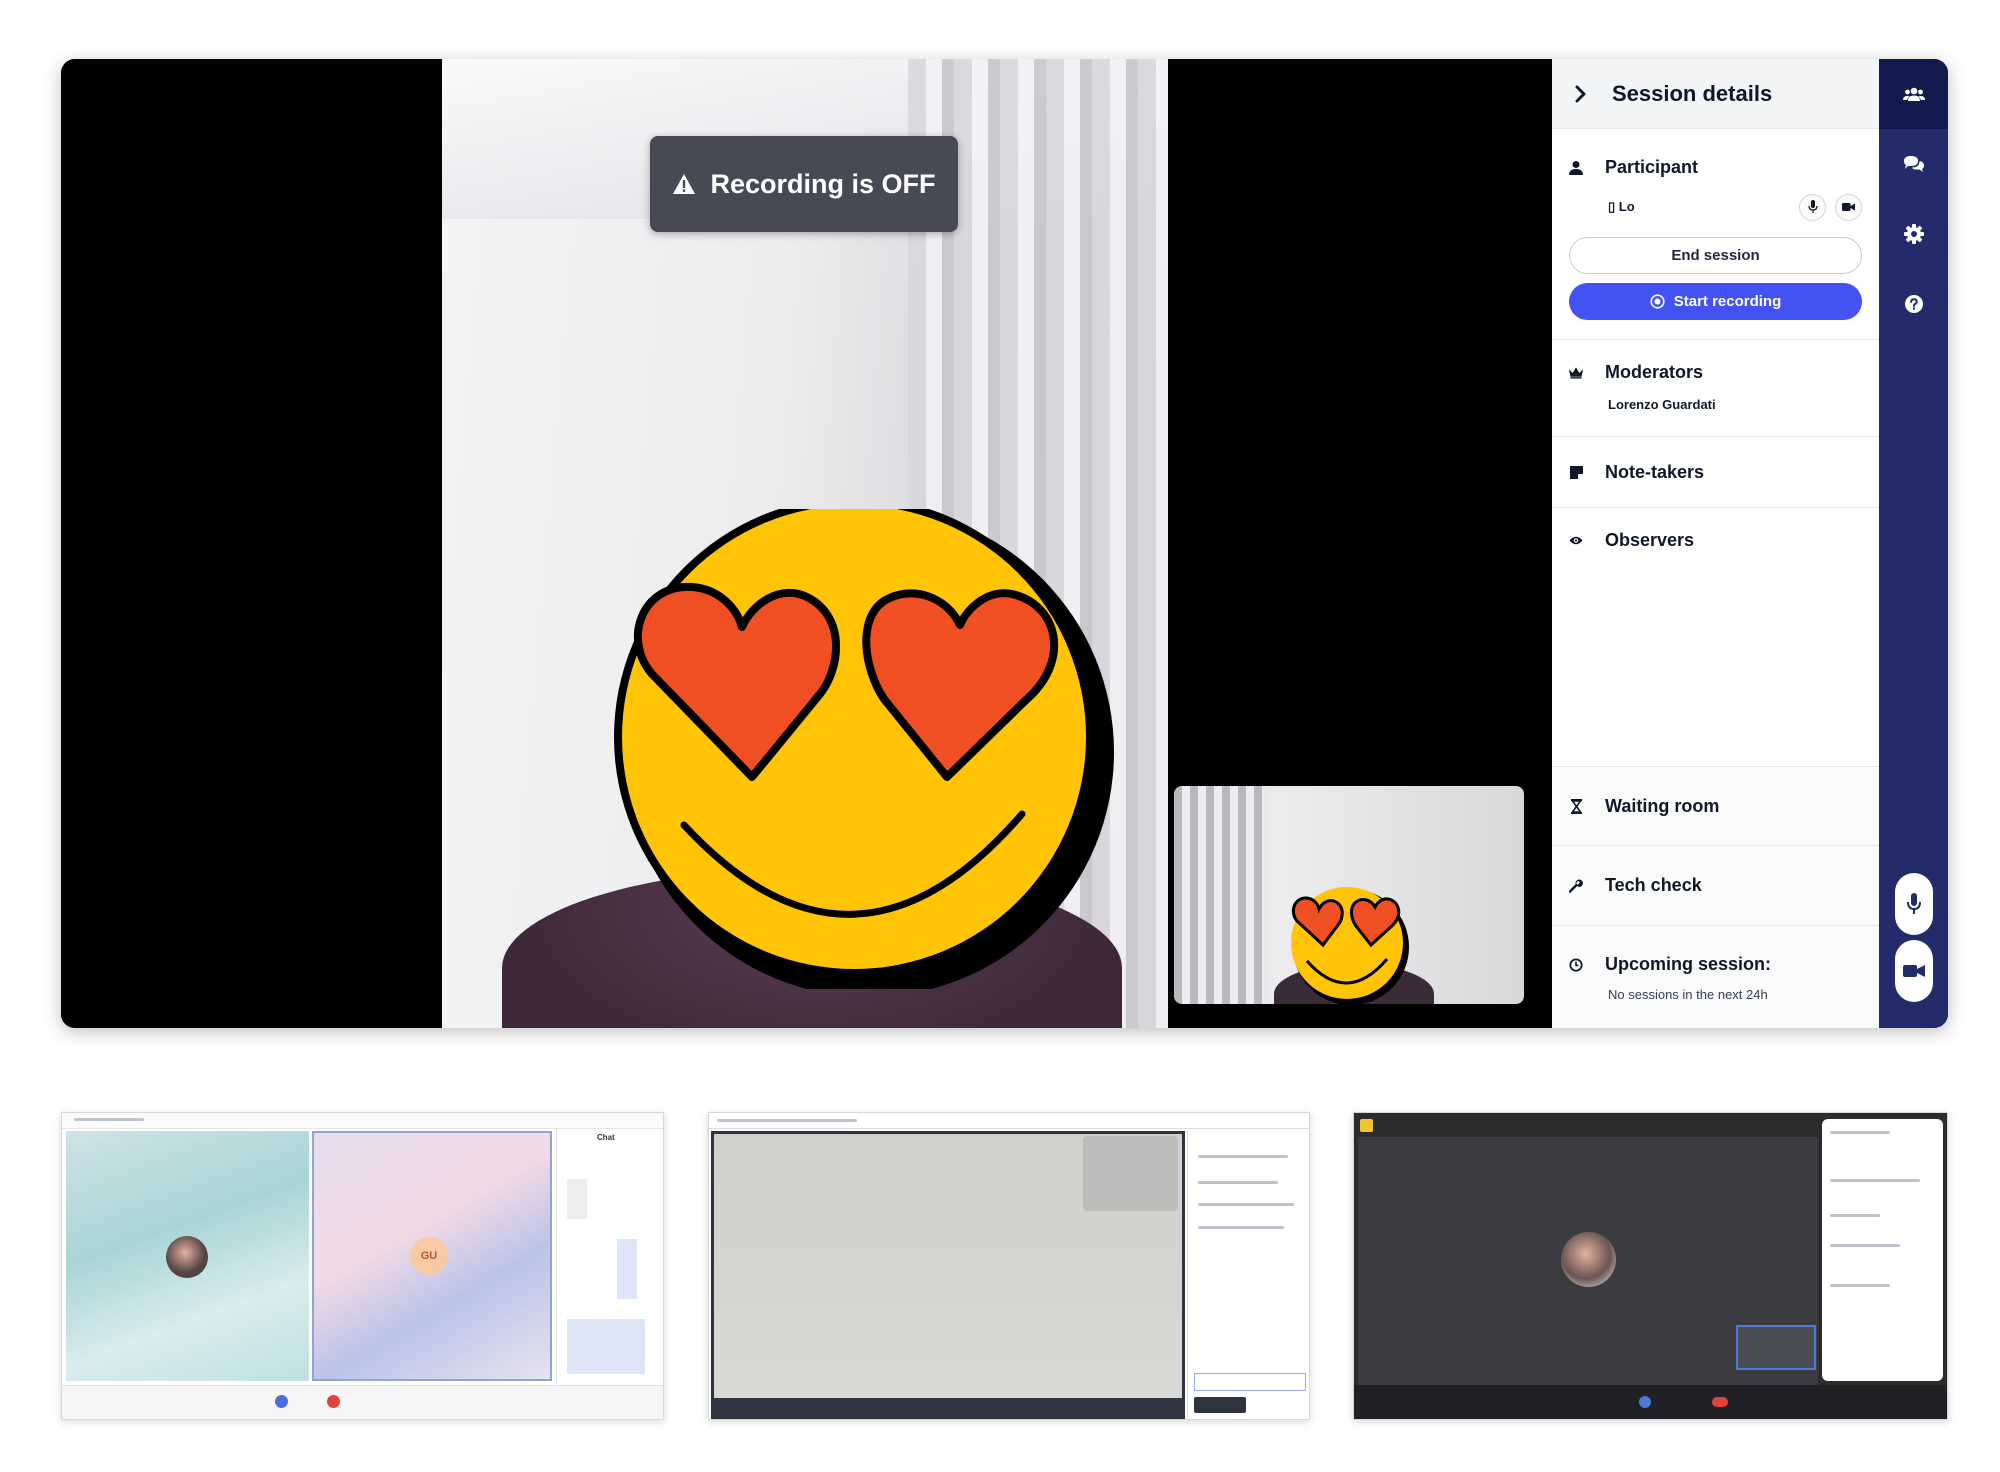 The height and width of the screenshot is (1472, 2000). Describe the element at coordinates (1662, 404) in the screenshot. I see `moderator-name: Lorenzo Guardati` at that location.